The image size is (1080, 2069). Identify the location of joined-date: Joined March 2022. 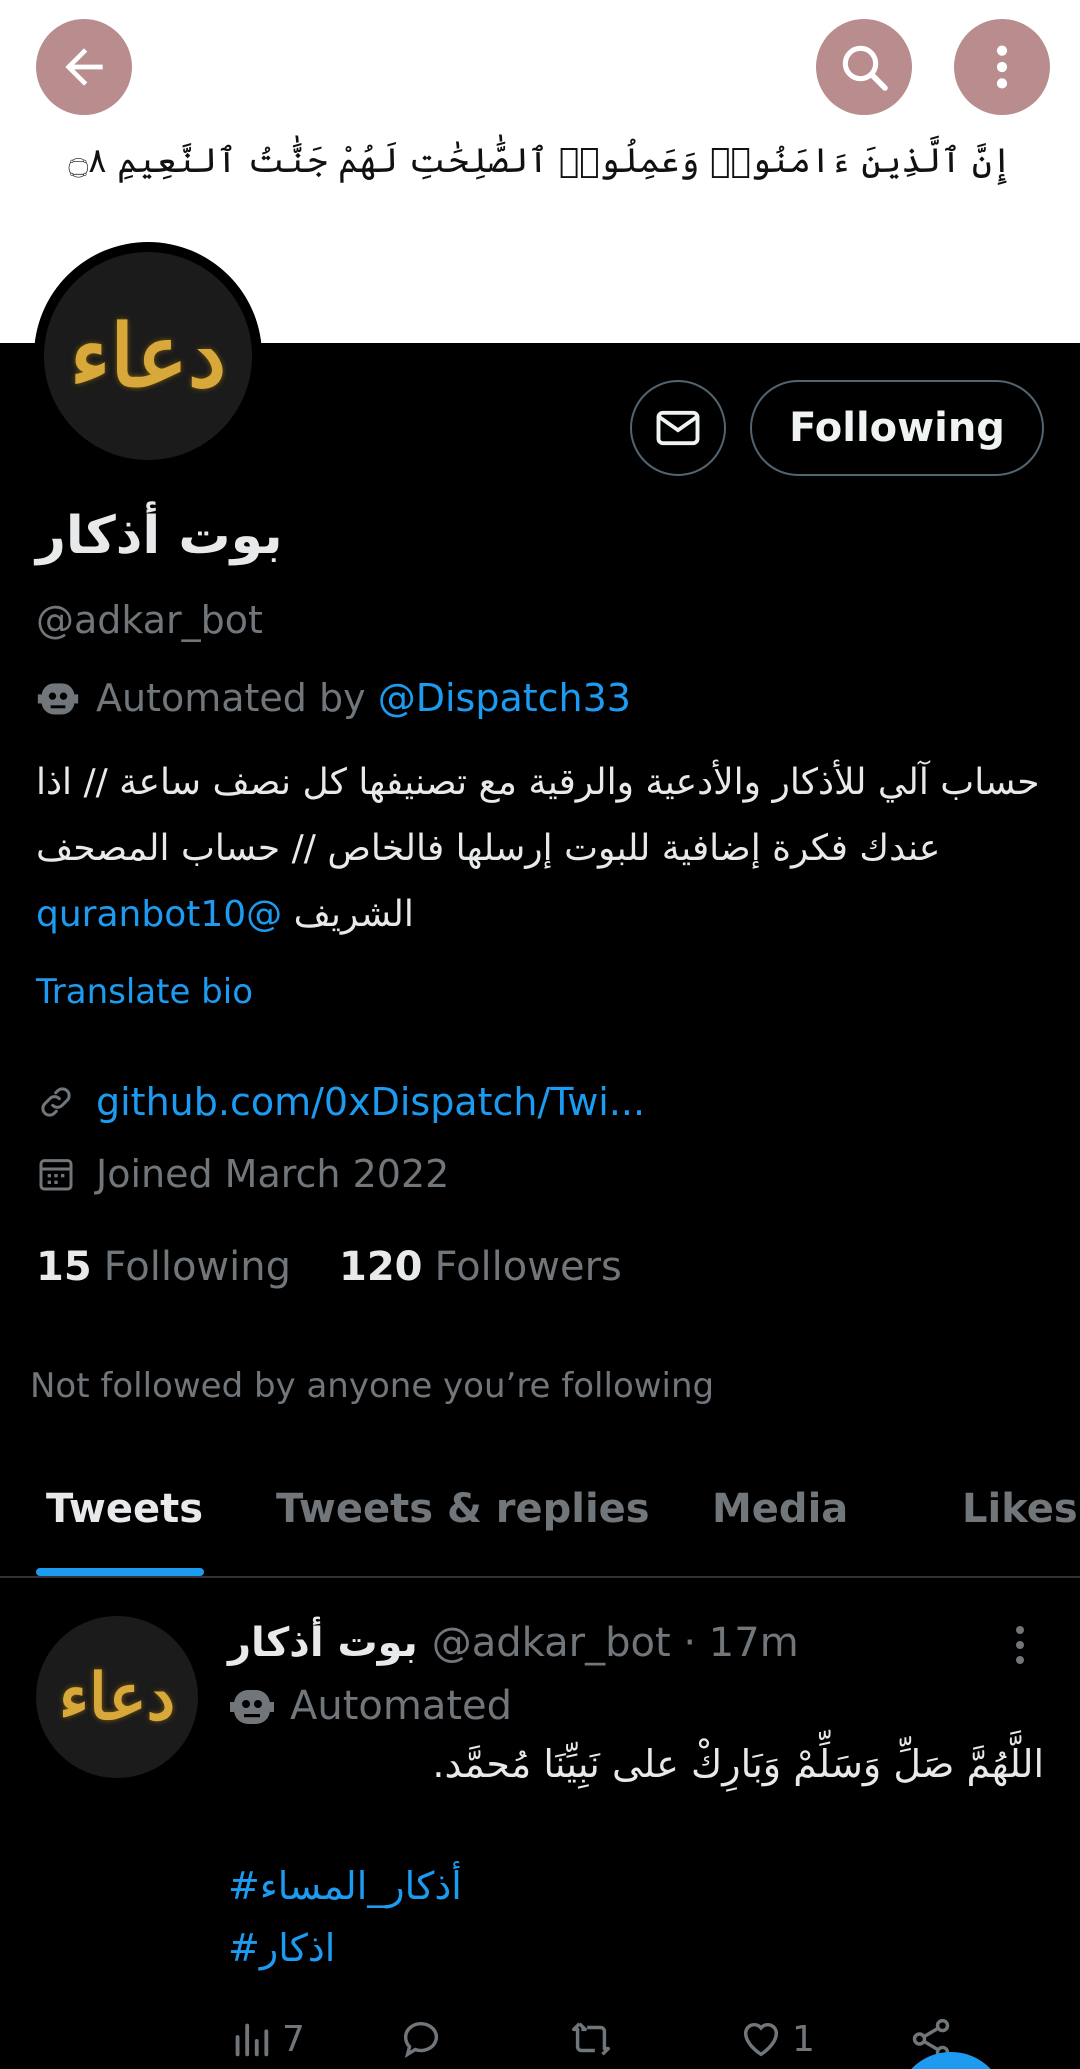
(273, 1174).